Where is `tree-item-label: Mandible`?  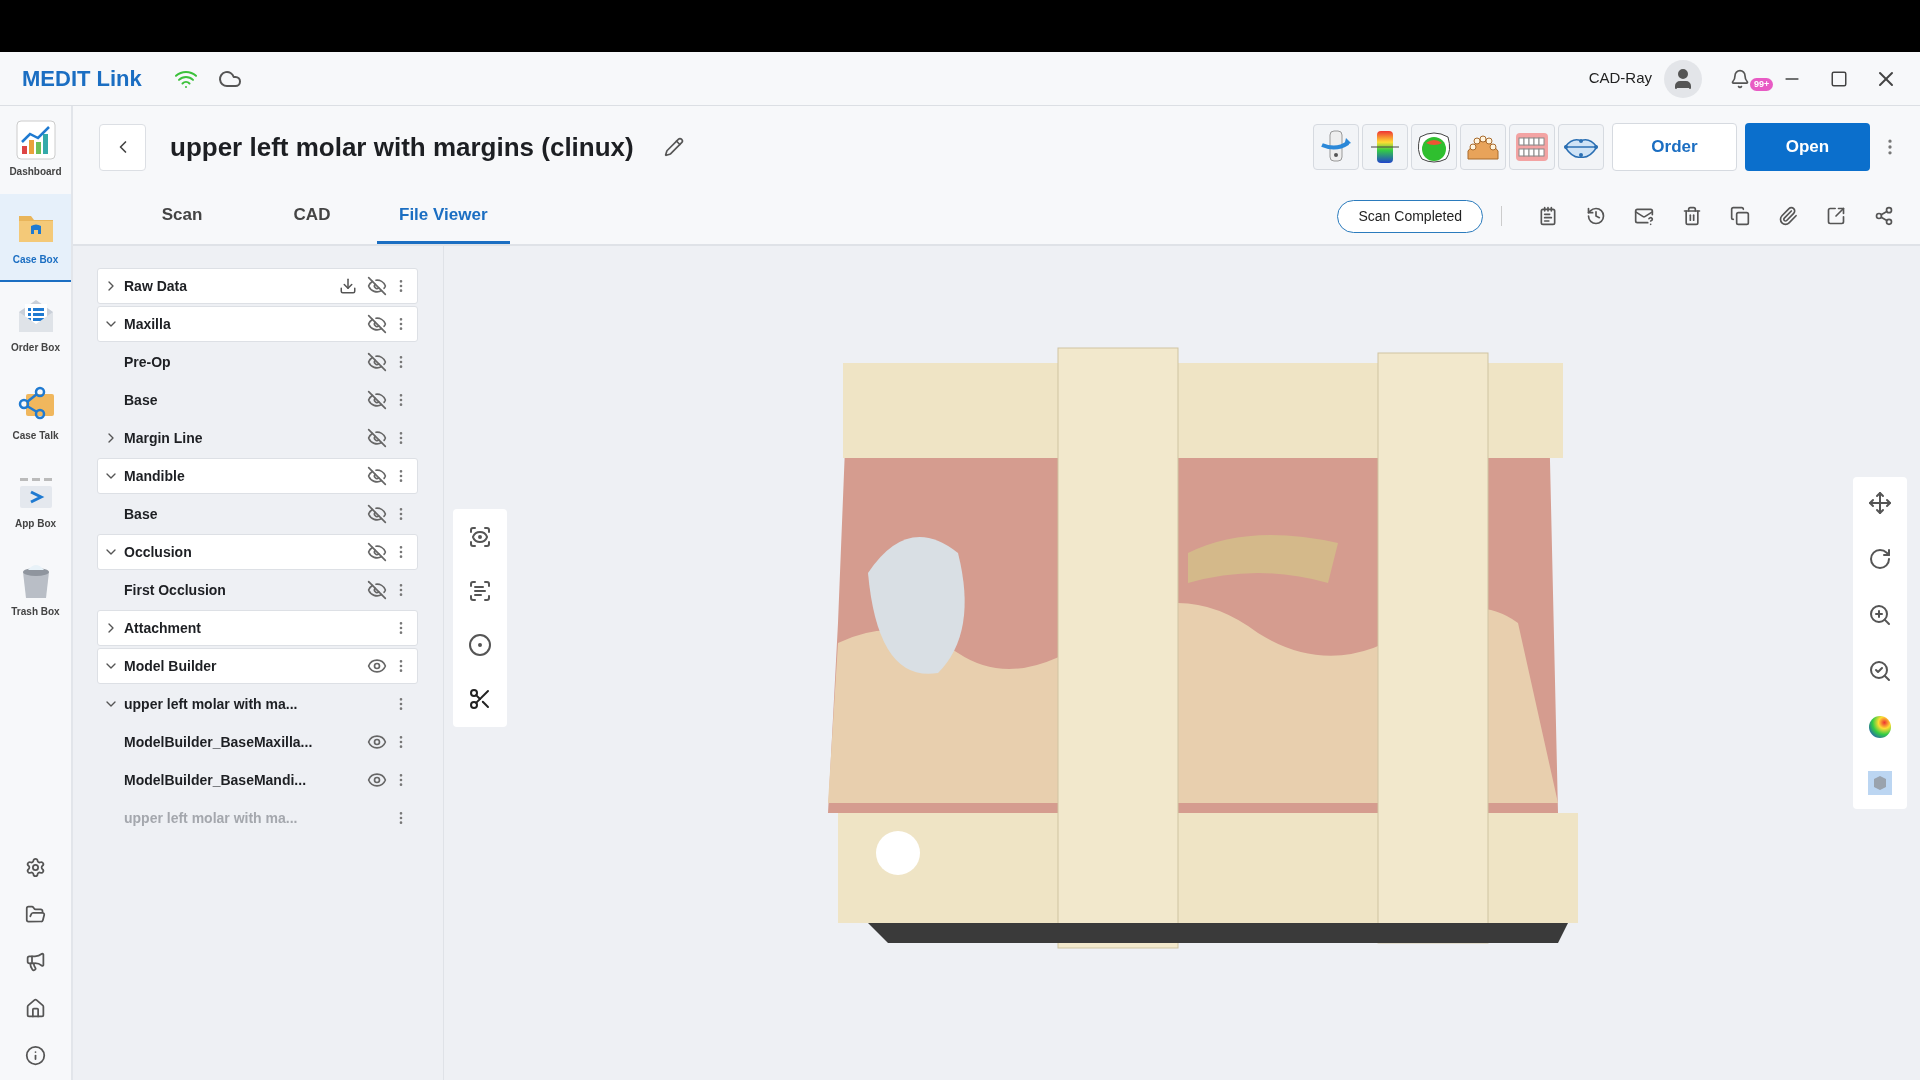
tree-item-label: Mandible is located at coordinates (155, 476).